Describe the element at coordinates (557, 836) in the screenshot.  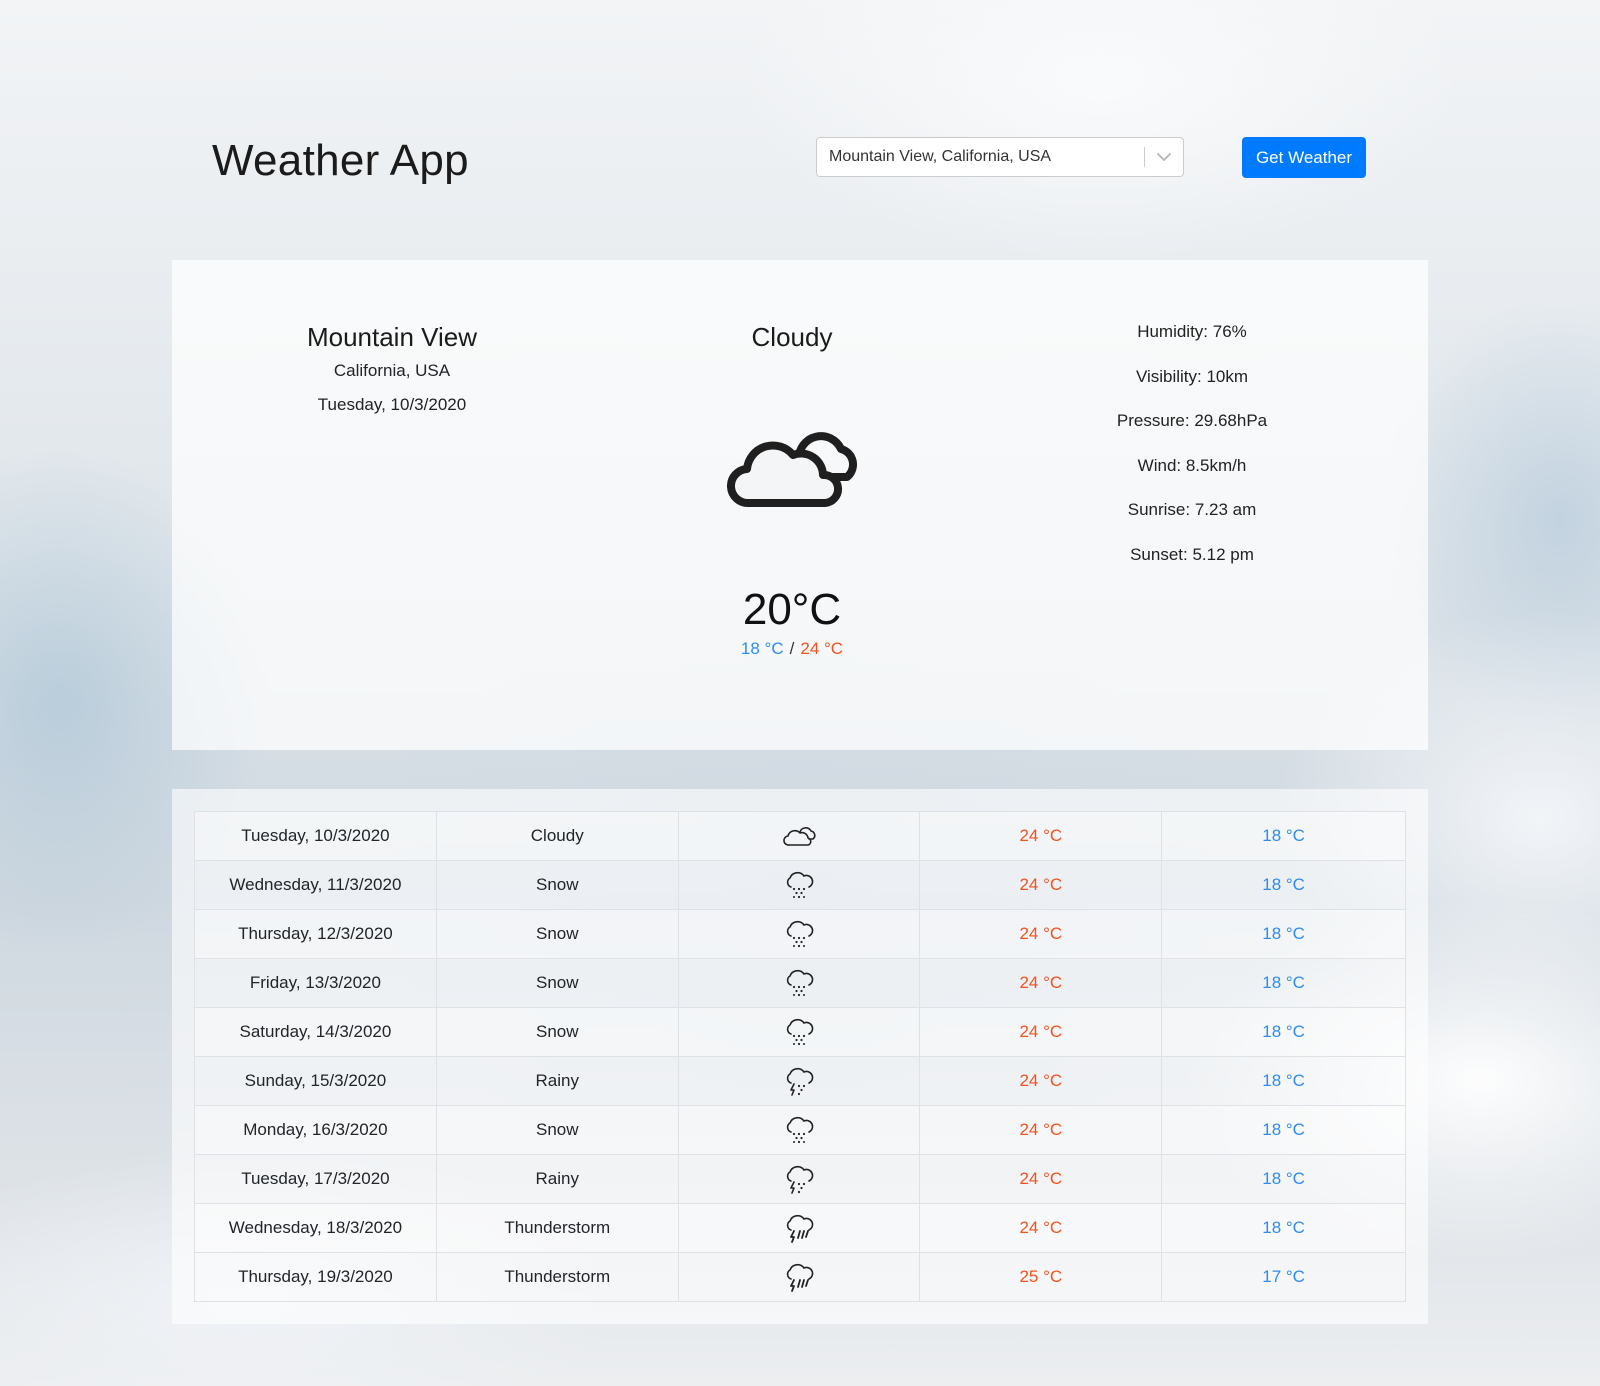
I see `forecast-condition: Cloudy` at that location.